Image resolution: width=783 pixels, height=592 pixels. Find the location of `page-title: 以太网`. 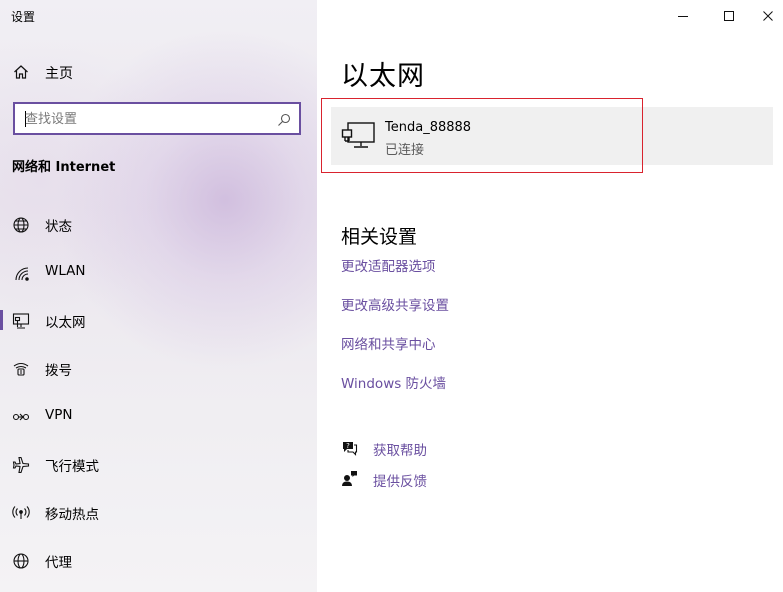

page-title: 以太网 is located at coordinates (383, 76).